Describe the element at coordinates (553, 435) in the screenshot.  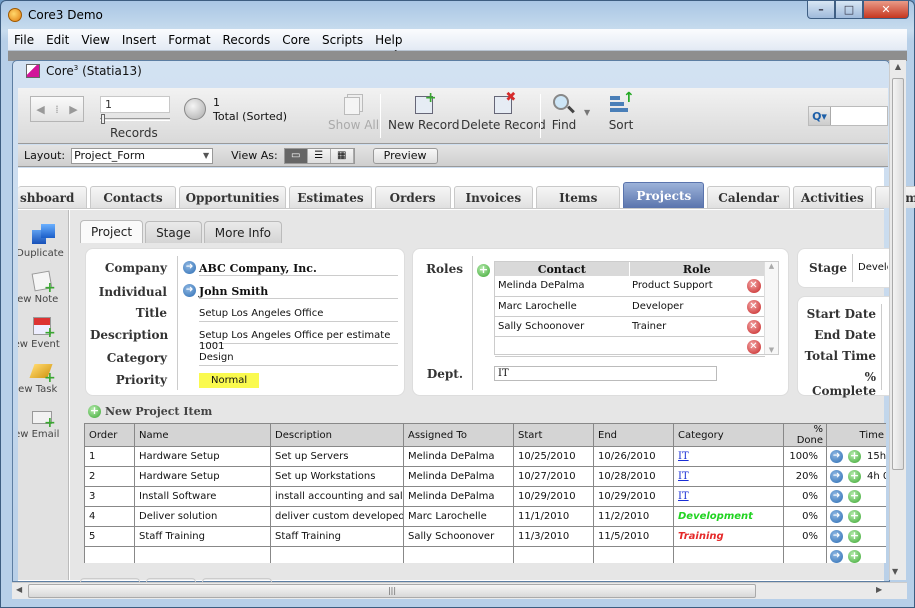
I see `column-header-start: Start` at that location.